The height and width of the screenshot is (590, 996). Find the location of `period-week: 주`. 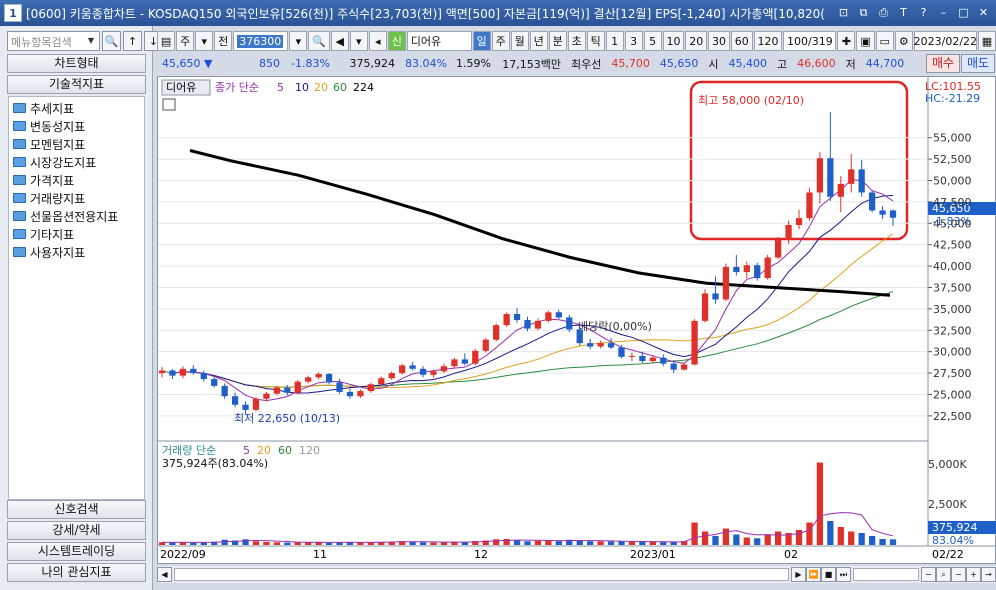

period-week: 주 is located at coordinates (500, 41).